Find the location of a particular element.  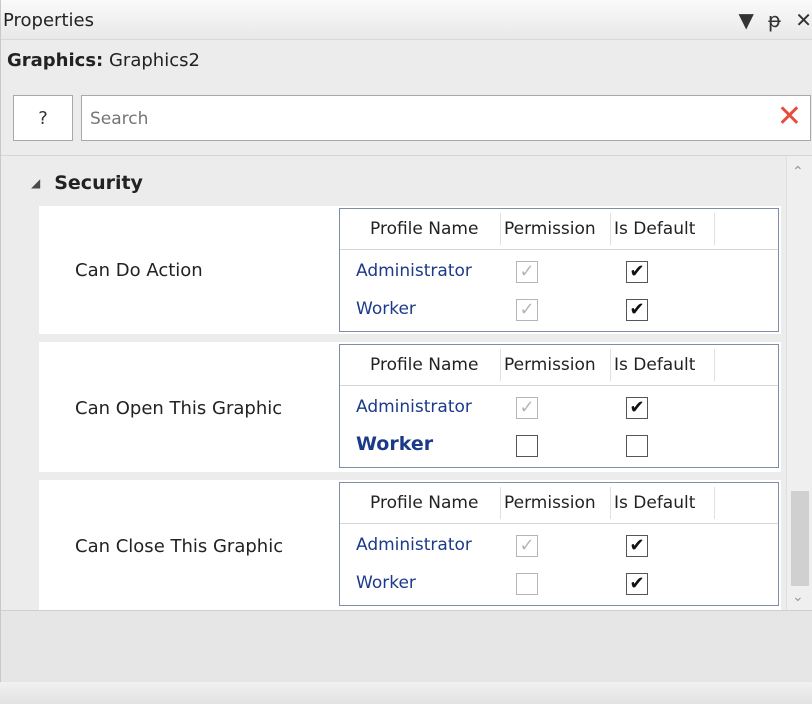

matrix-row: Worker ✔ is located at coordinates (559, 584).